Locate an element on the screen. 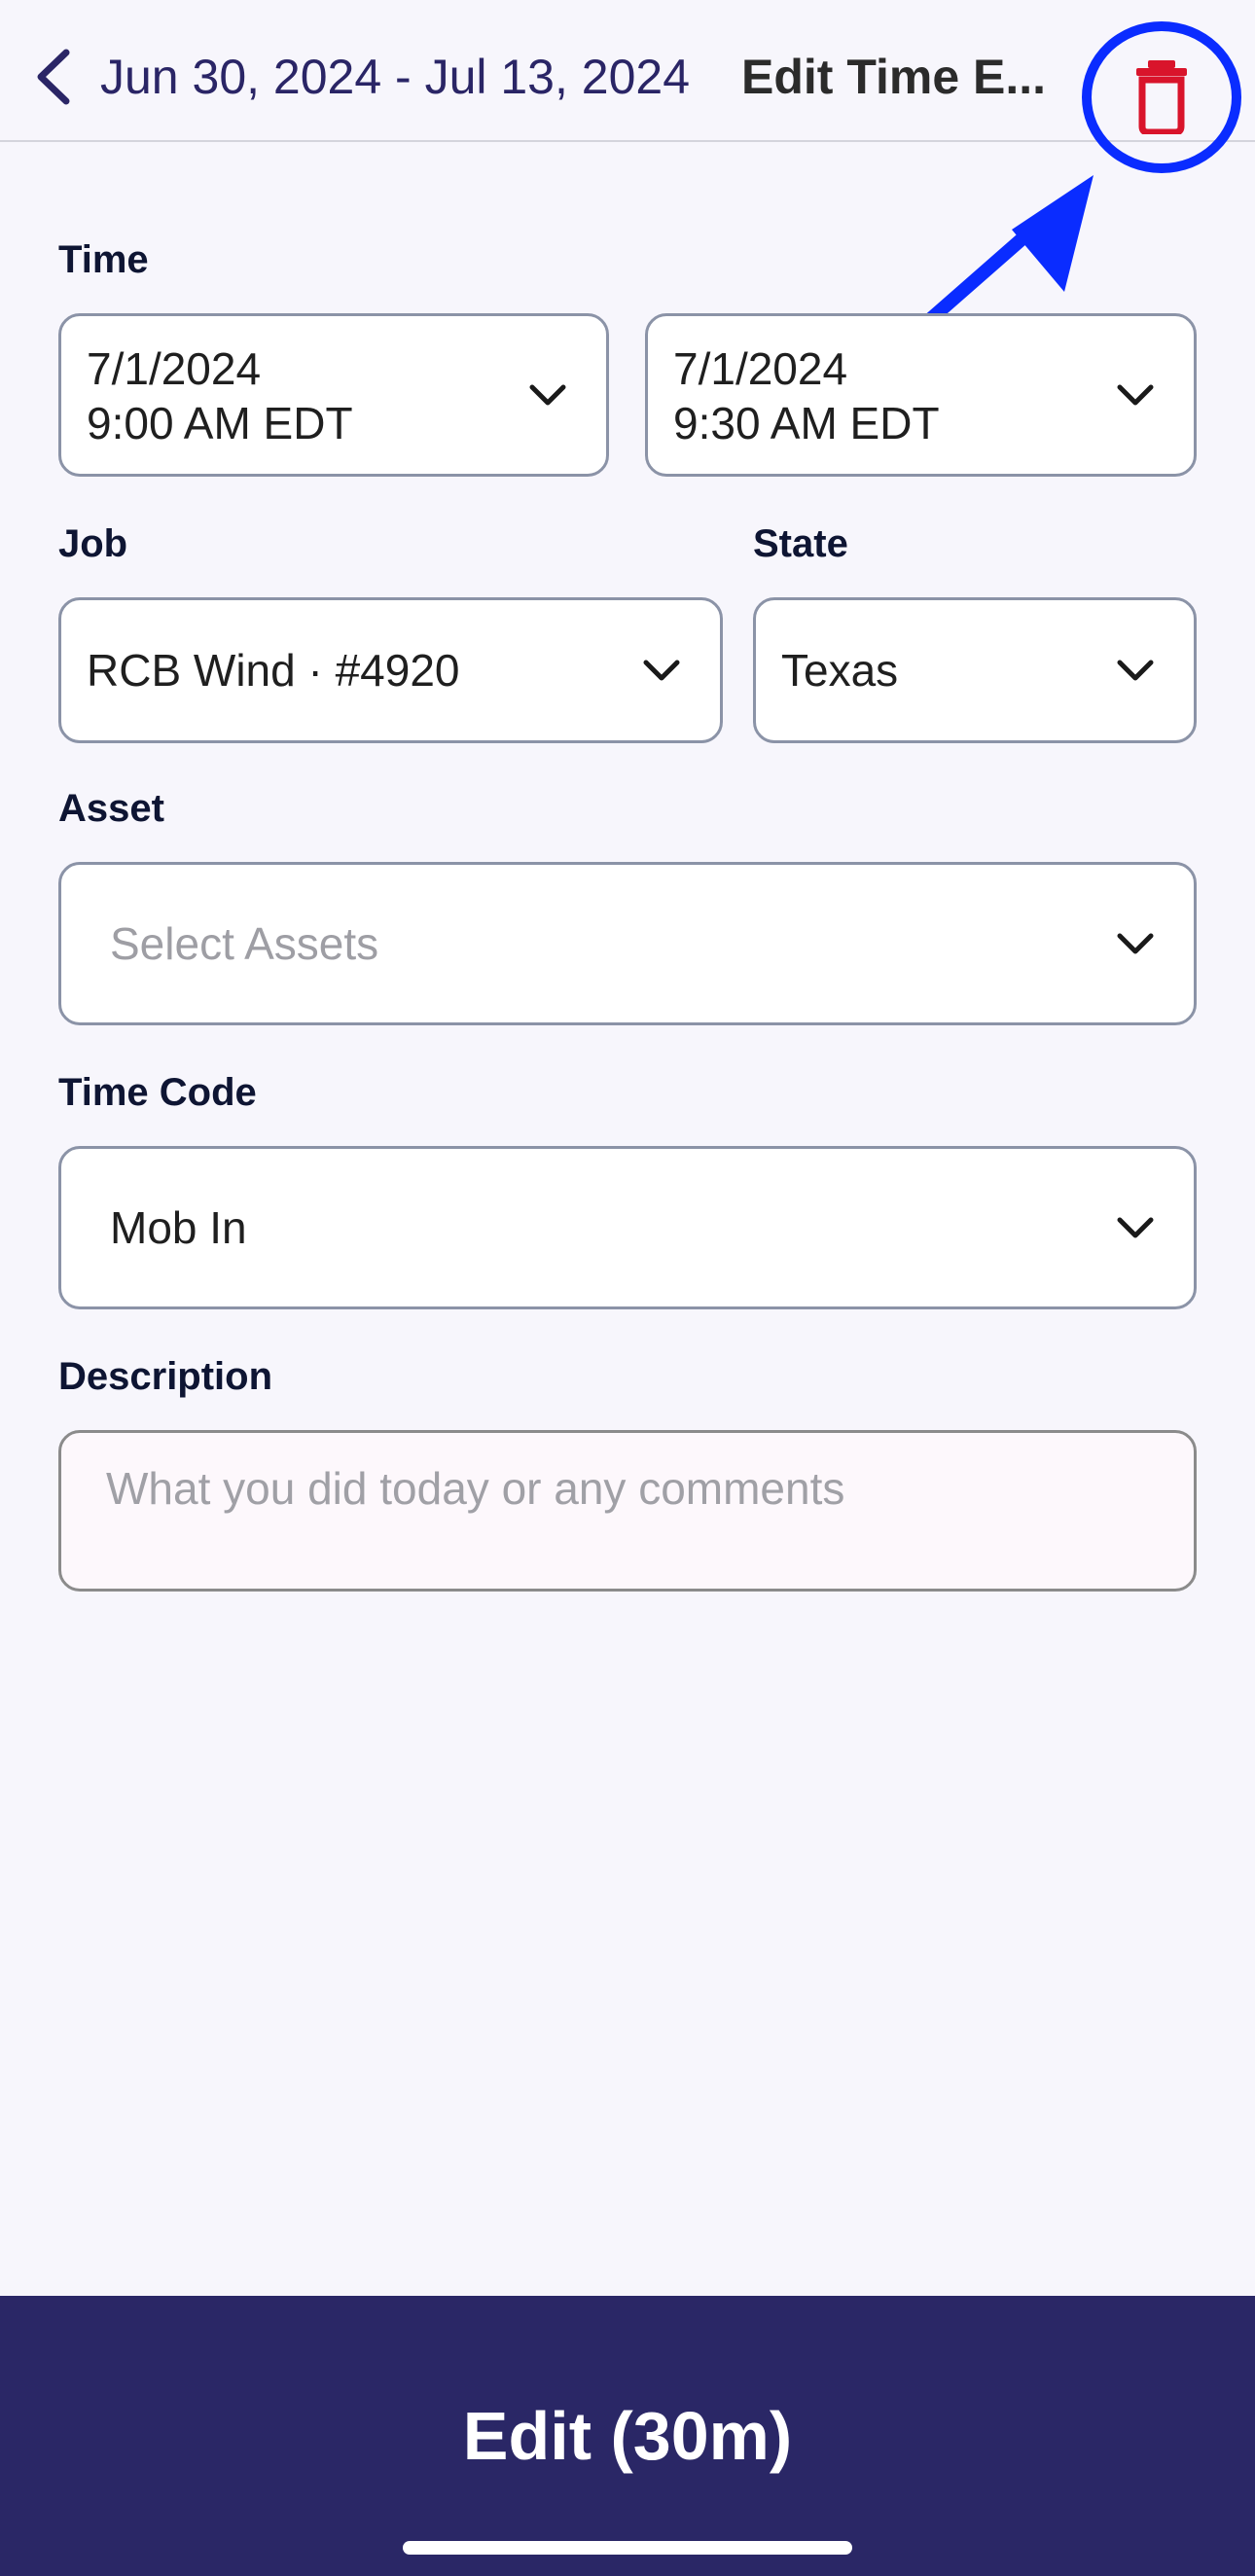 This screenshot has width=1255, height=2576. description-field is located at coordinates (627, 1511).